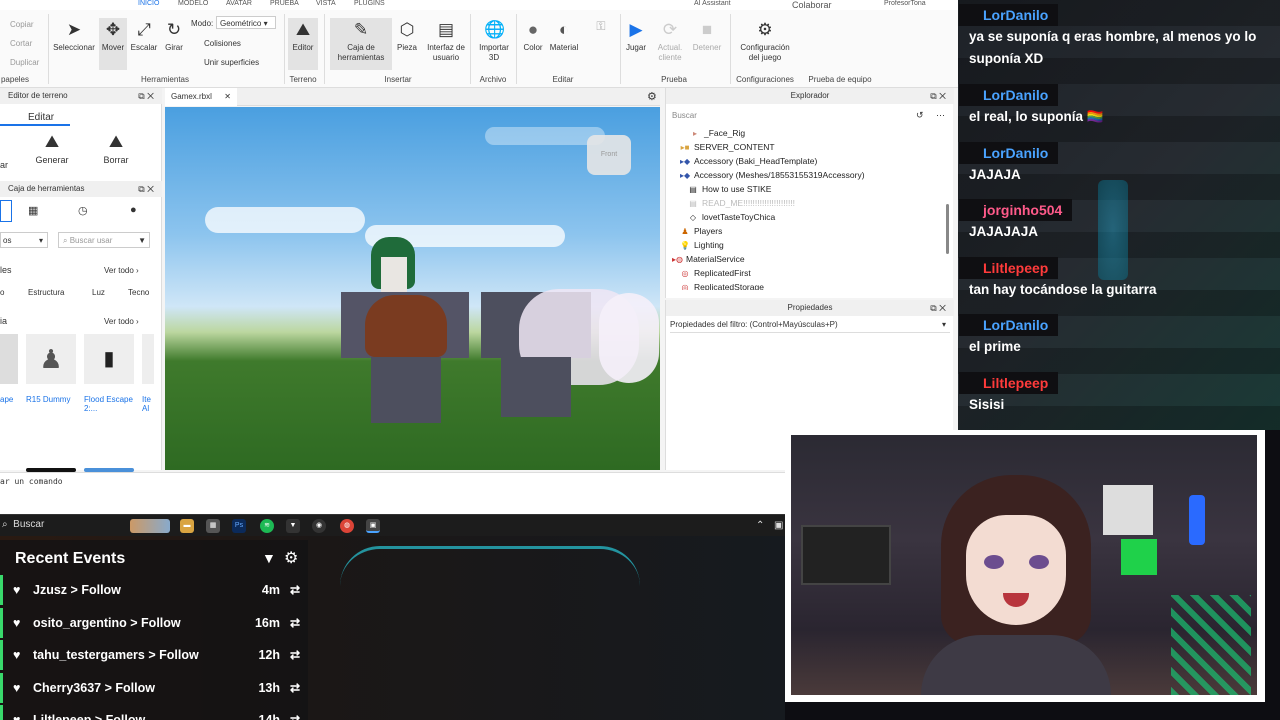 The image size is (1280, 720). What do you see at coordinates (116, 148) in the screenshot?
I see `erase-button: ⛰ Borrar` at bounding box center [116, 148].